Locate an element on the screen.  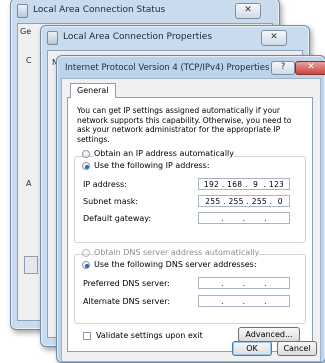
properties-window-titlebar: Local Area Connection Properties ✕ is located at coordinates (175, 37).